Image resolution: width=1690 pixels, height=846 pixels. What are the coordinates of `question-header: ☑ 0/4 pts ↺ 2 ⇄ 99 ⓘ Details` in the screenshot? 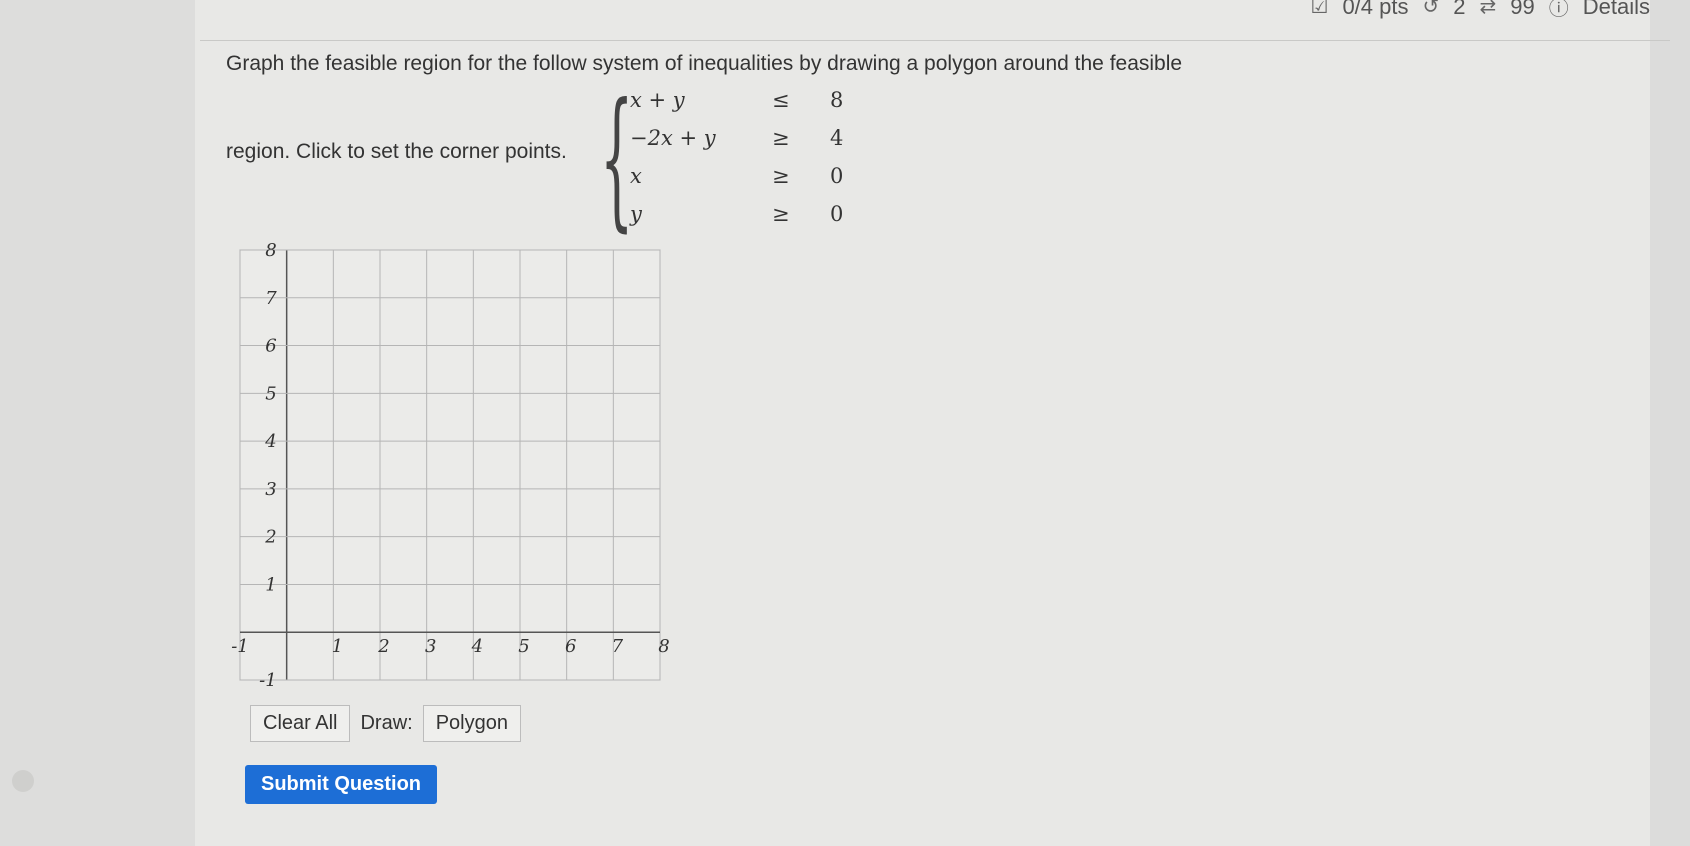 It's located at (935, 20).